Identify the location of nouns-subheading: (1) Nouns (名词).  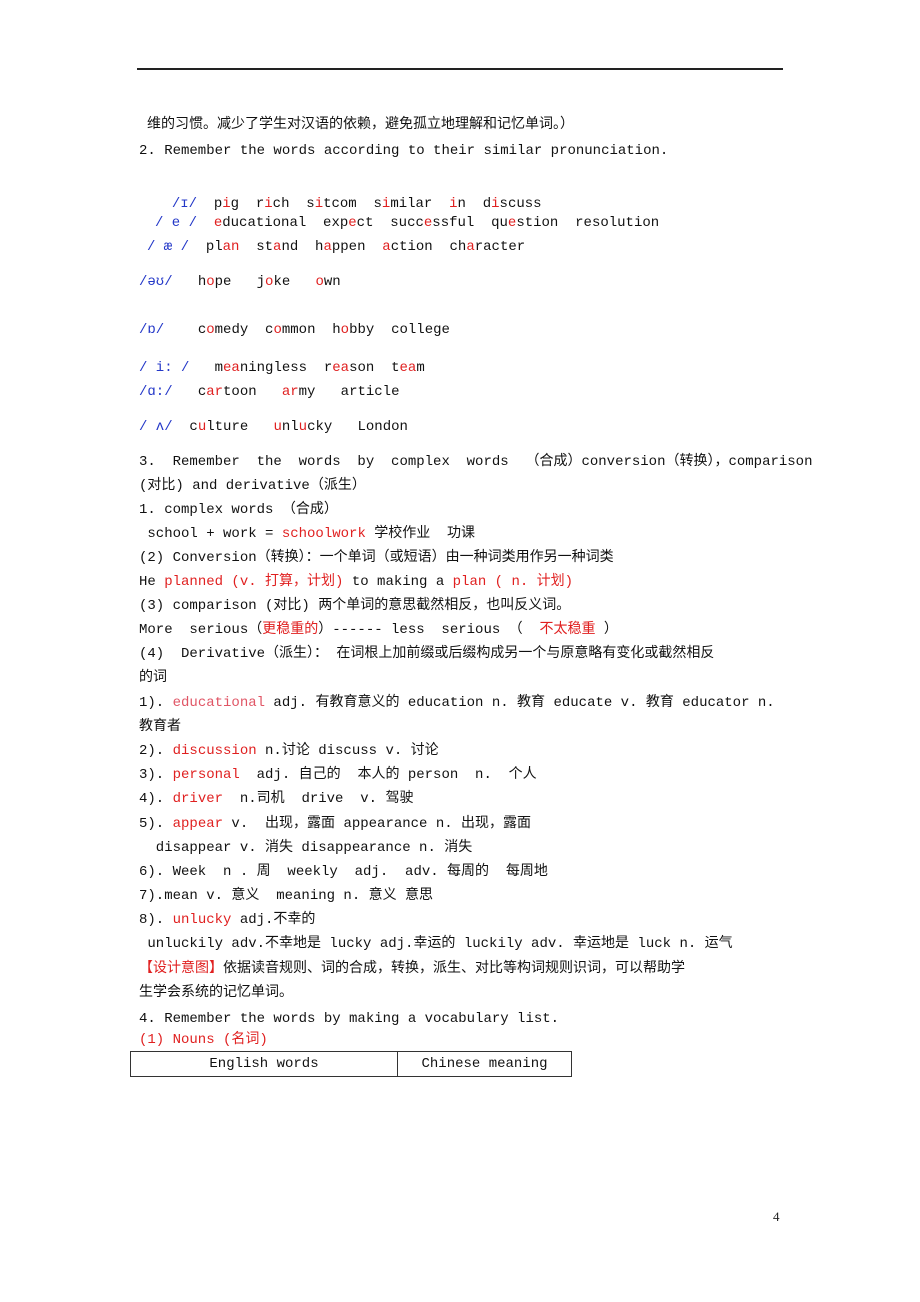
(203, 1040).